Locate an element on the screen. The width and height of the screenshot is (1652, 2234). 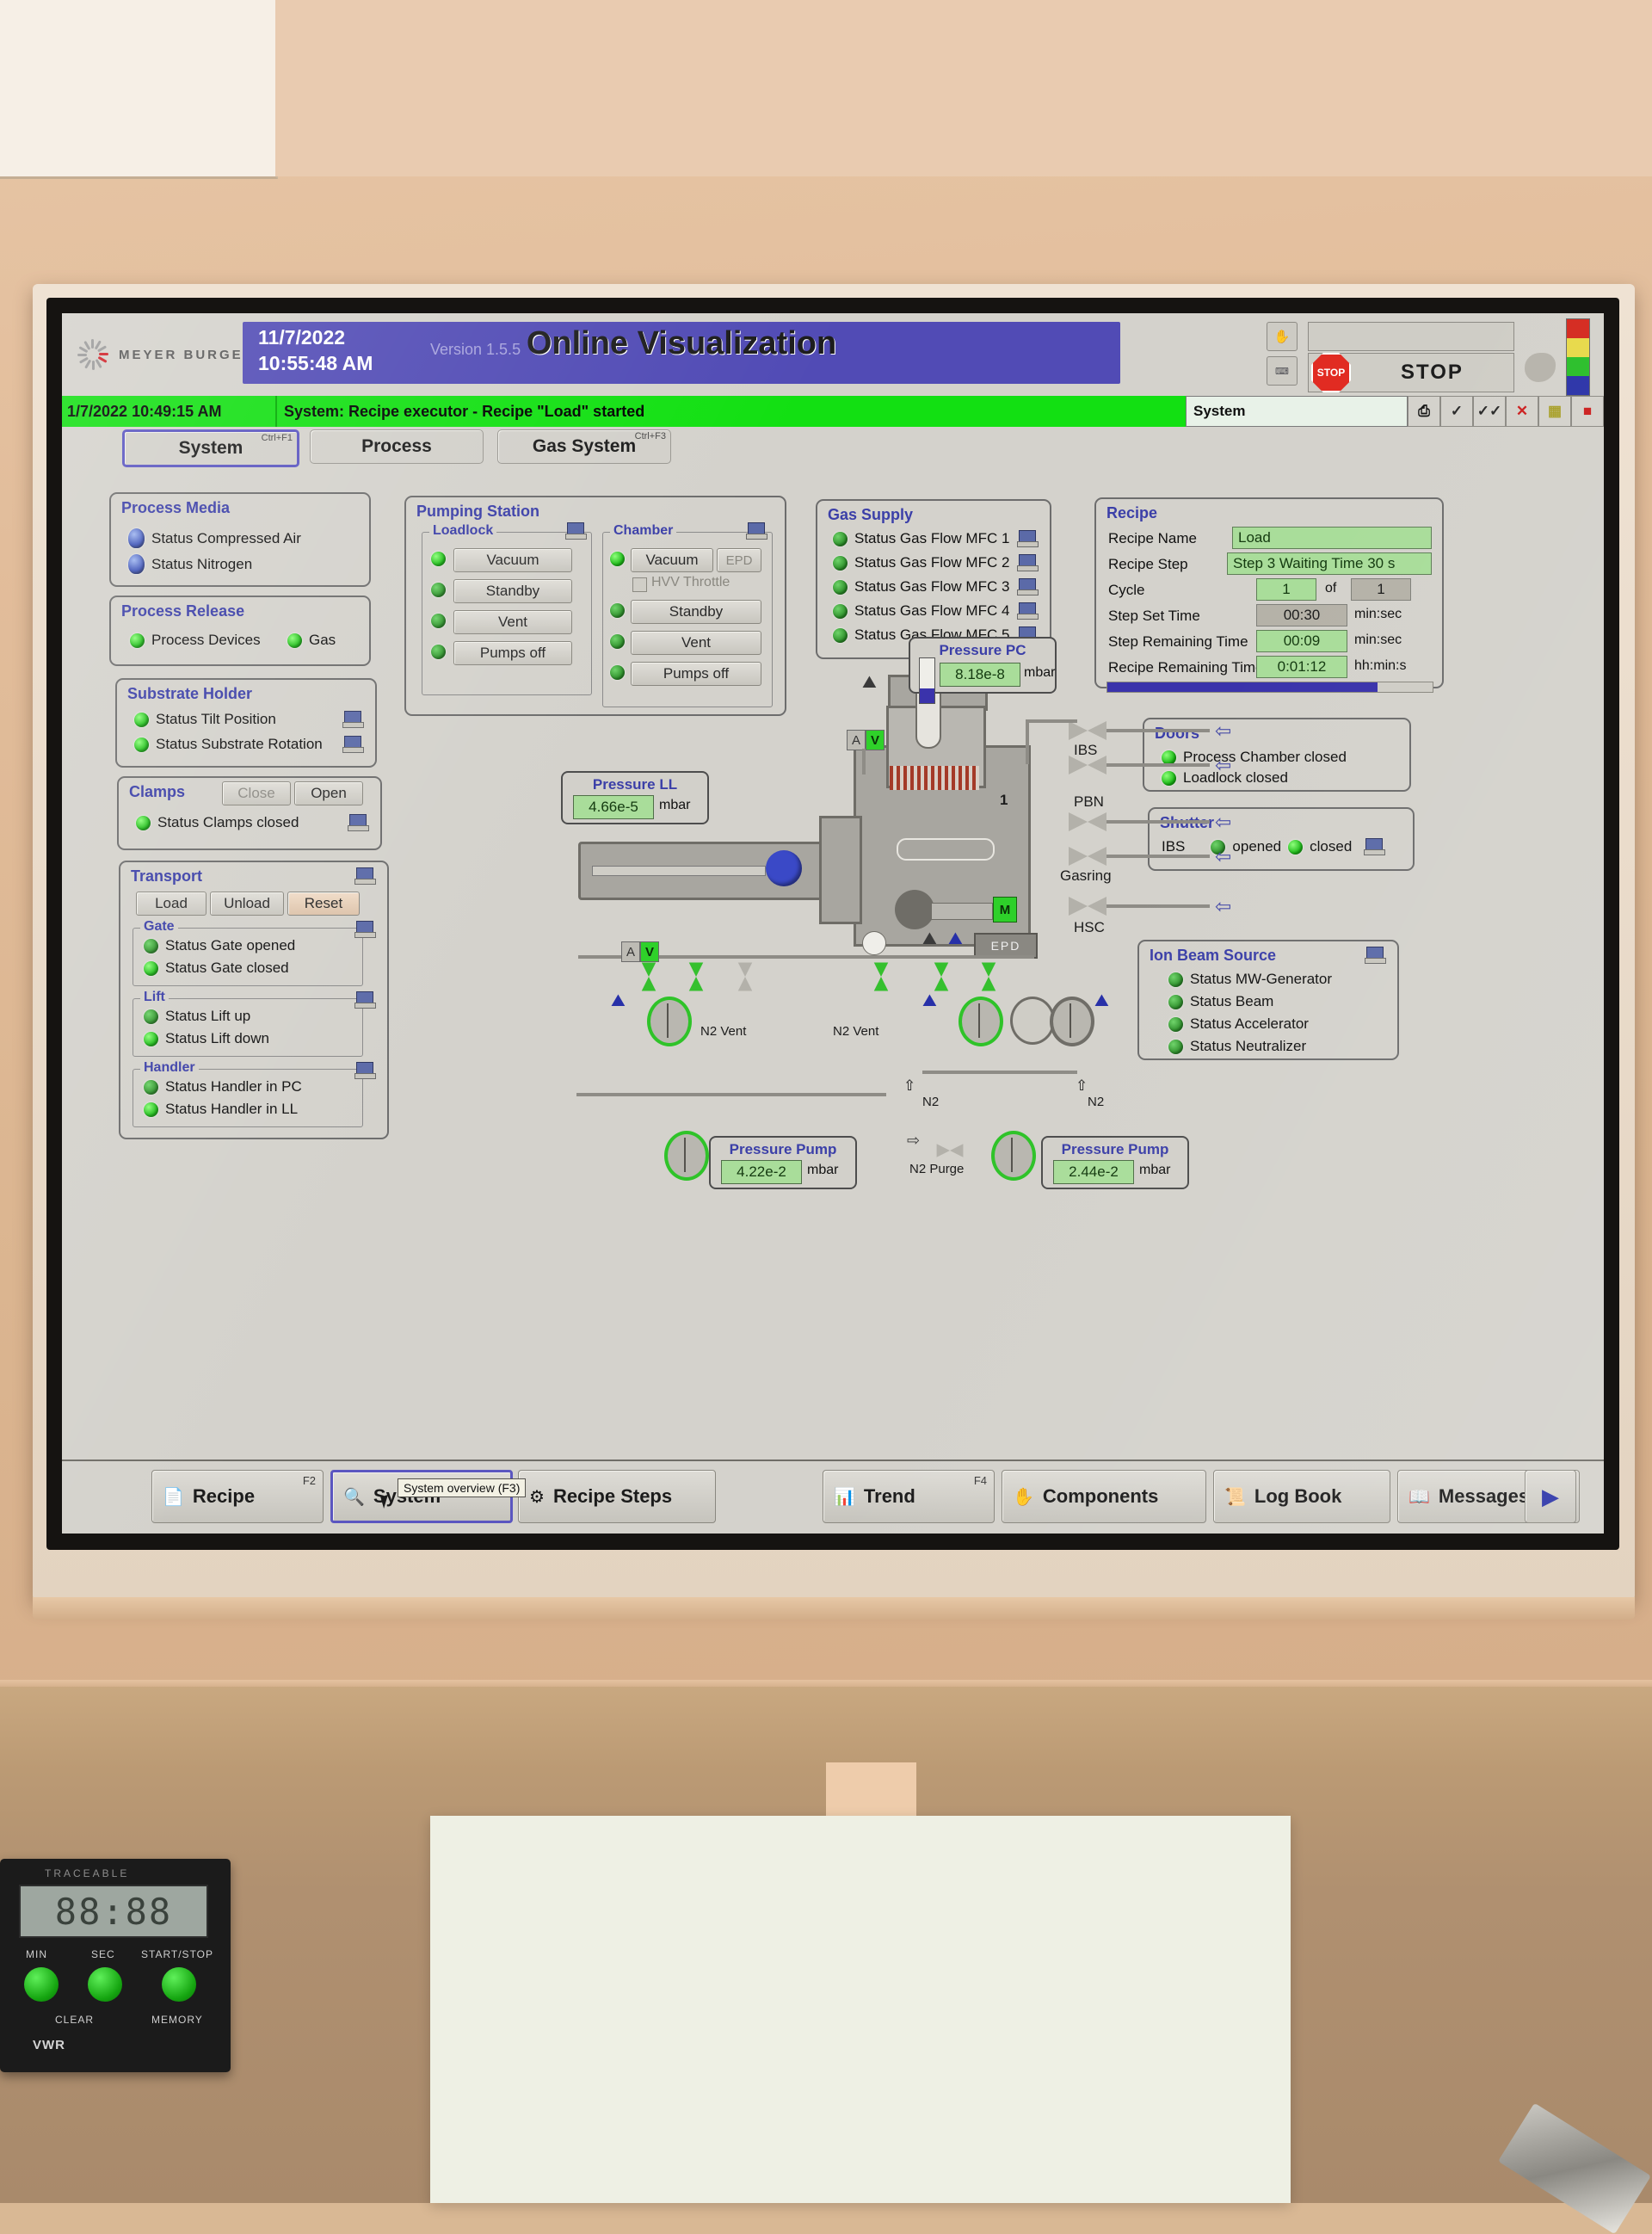
transport-load-button: Load is located at coordinates (171, 904).